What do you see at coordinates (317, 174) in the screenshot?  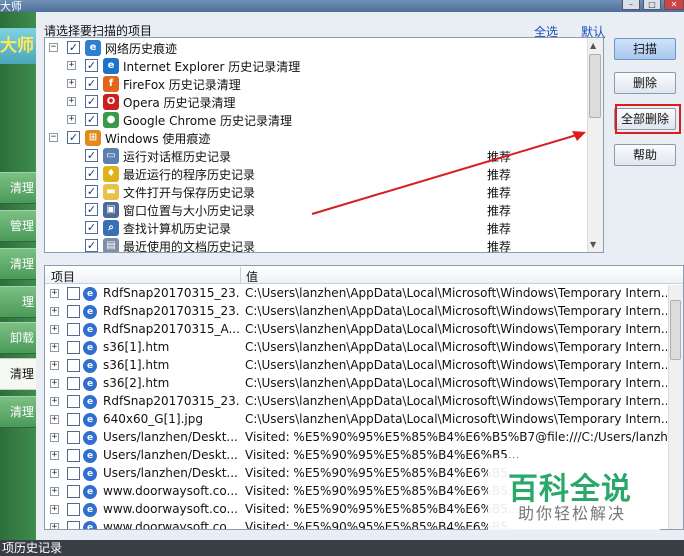 I see `tree-row: ✓ ♦ 最近运行的程序历史记录 推荐` at bounding box center [317, 174].